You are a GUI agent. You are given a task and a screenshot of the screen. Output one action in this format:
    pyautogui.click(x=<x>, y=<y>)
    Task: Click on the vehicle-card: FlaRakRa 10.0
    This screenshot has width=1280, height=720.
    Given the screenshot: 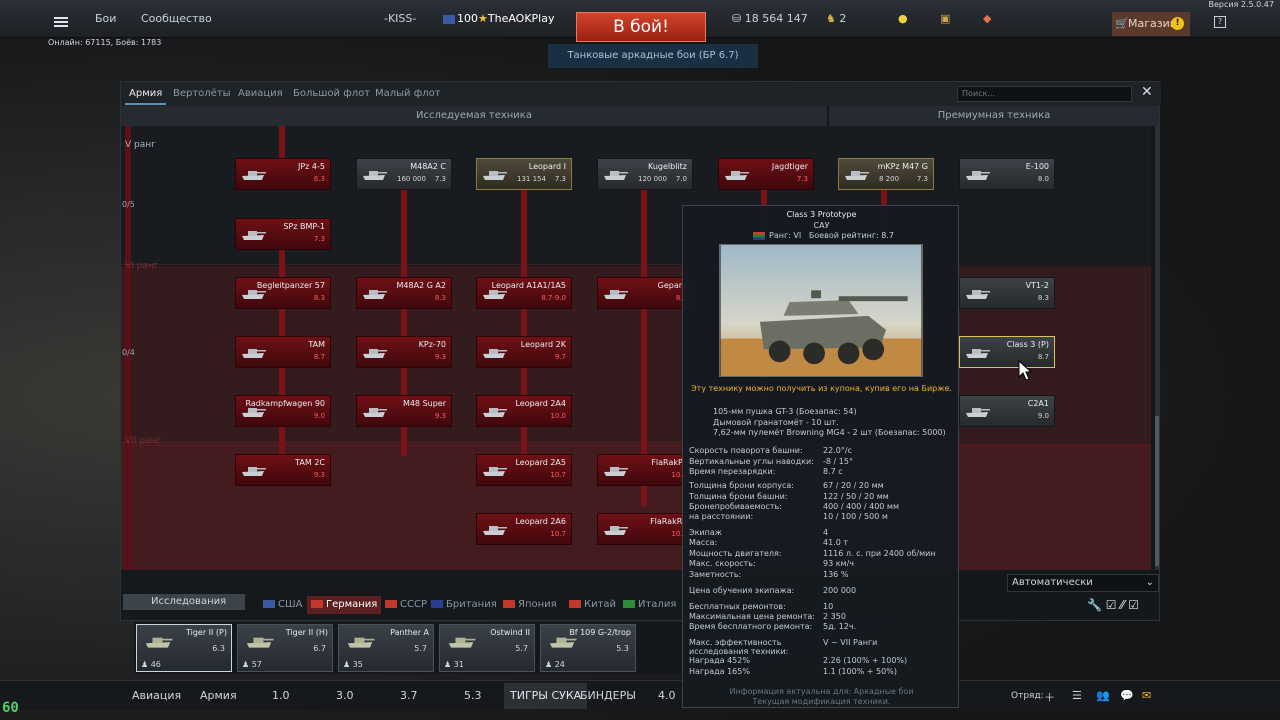 What is the action you would take?
    pyautogui.click(x=645, y=529)
    